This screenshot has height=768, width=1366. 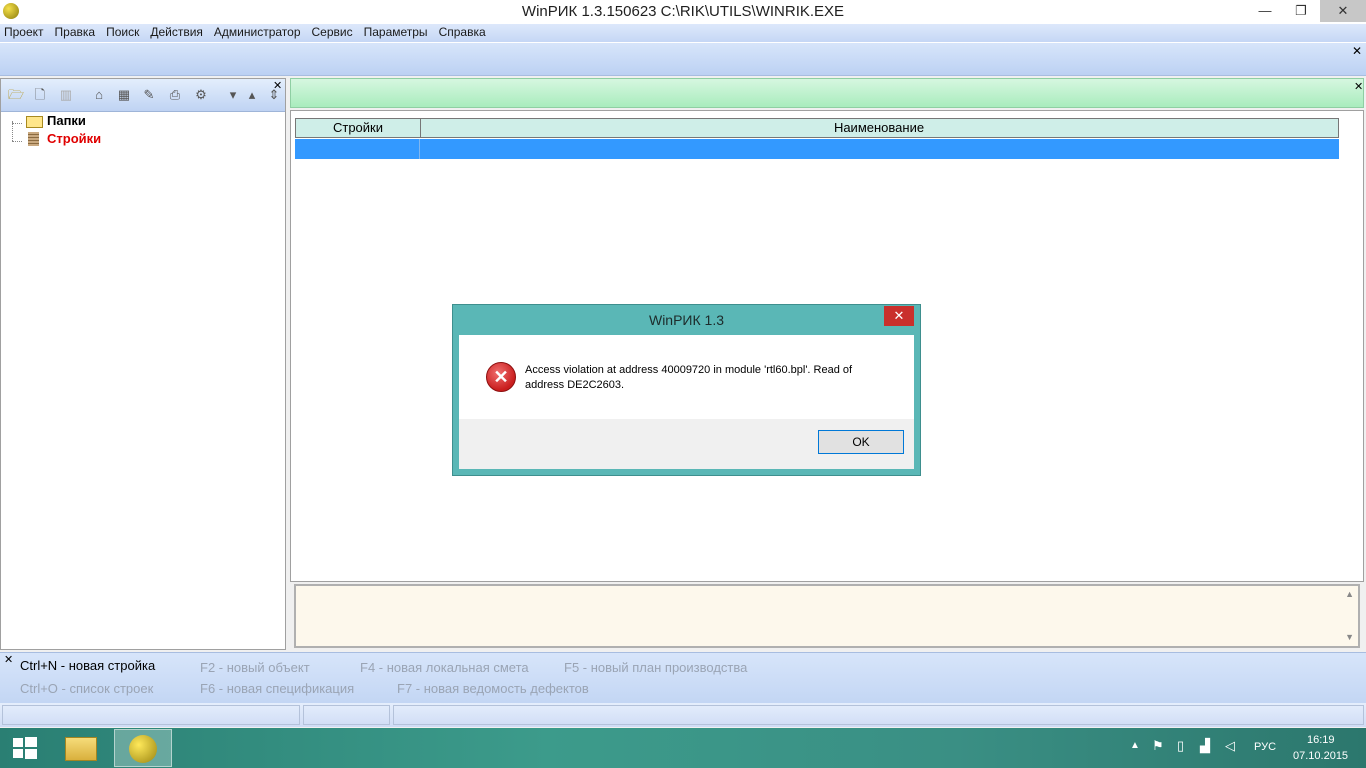 I want to click on menu-item-service: Сервис, so click(x=334, y=31).